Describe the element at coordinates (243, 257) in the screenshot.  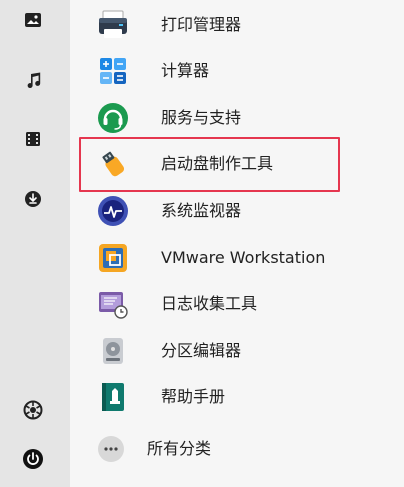
I see `app-label: VMware Workstation` at that location.